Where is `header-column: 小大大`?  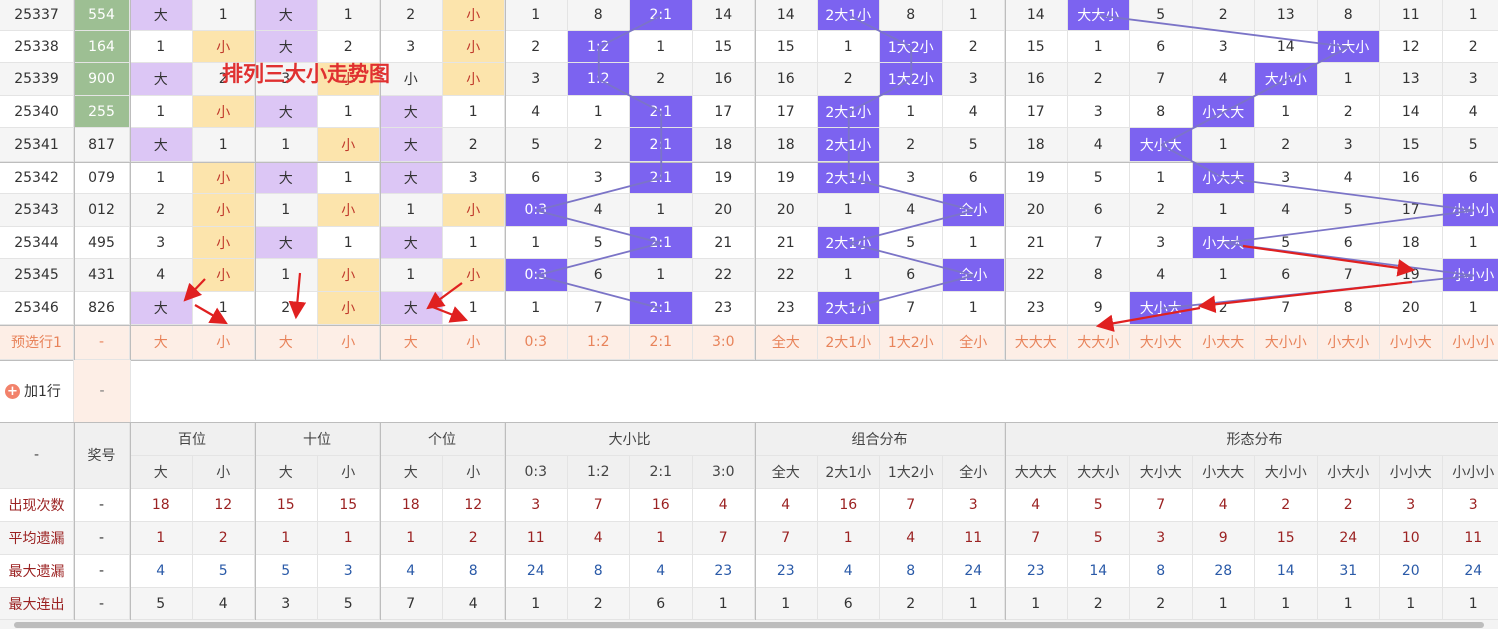
header-column: 小大大 is located at coordinates (1223, 472).